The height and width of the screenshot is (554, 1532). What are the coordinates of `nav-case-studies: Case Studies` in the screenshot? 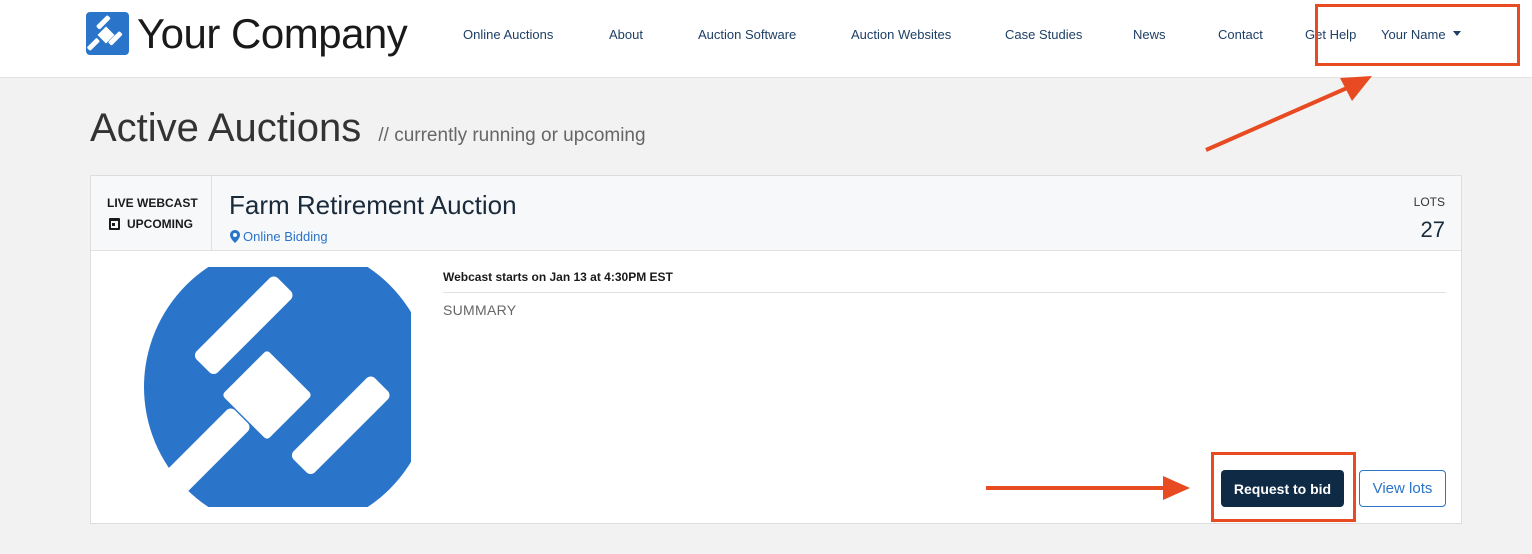 It's located at (1043, 34).